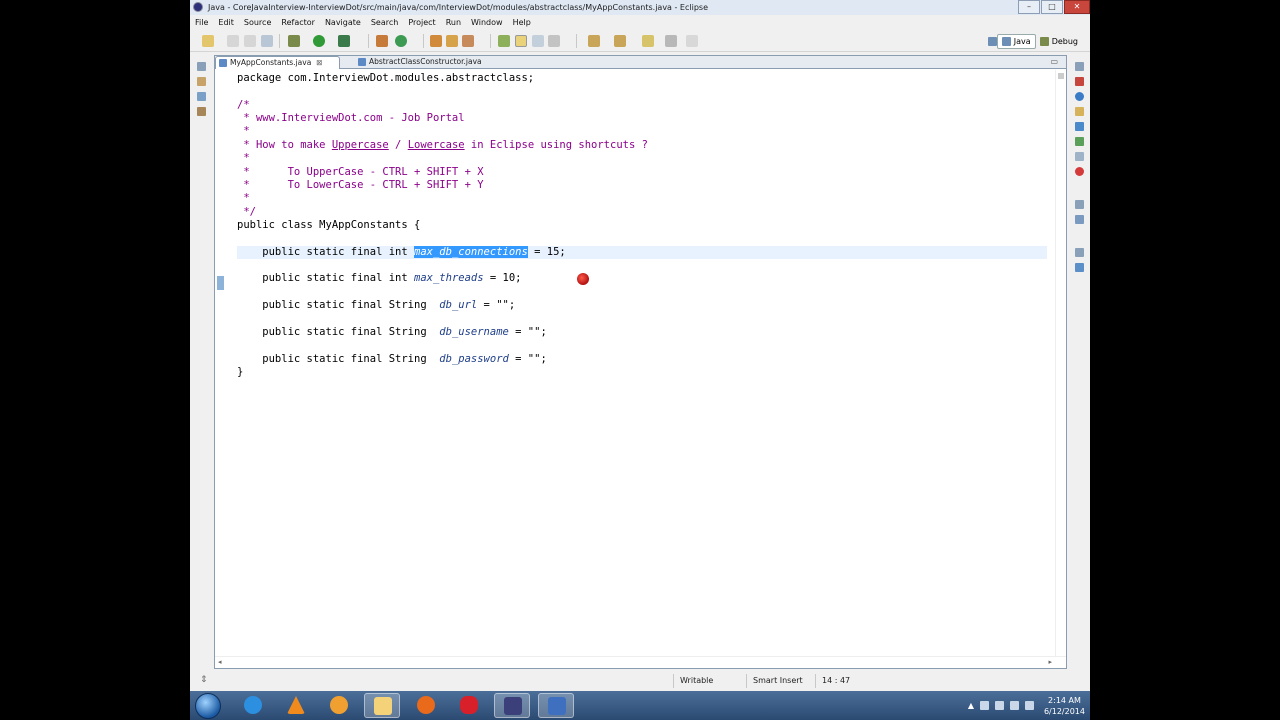 The width and height of the screenshot is (1280, 720). Describe the element at coordinates (554, 41) in the screenshot. I see `show-whitespace-icon` at that location.